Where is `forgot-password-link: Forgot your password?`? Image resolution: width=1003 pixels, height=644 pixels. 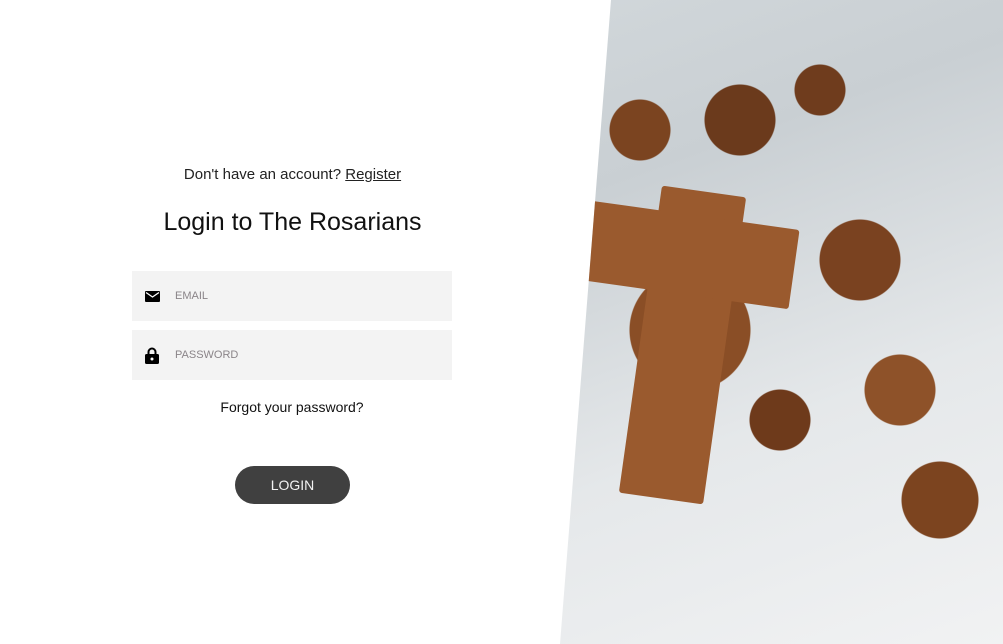 forgot-password-link: Forgot your password? is located at coordinates (292, 407).